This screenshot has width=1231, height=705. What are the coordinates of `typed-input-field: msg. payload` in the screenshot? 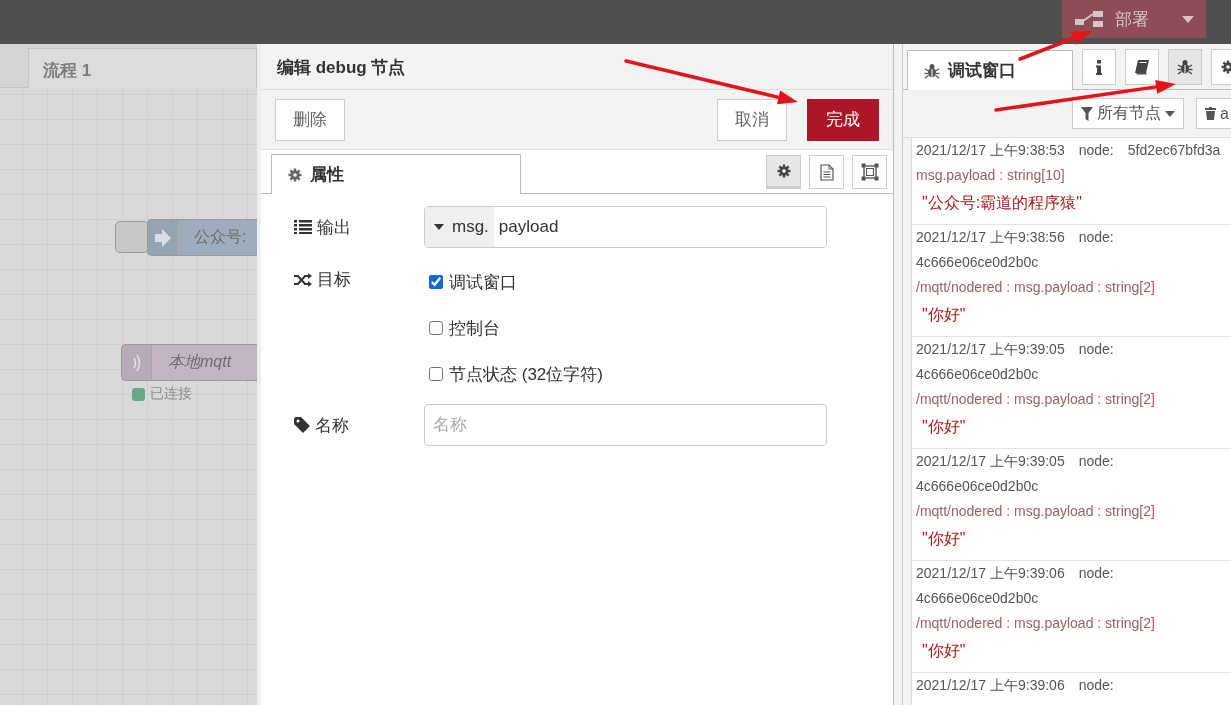 It's located at (625, 227).